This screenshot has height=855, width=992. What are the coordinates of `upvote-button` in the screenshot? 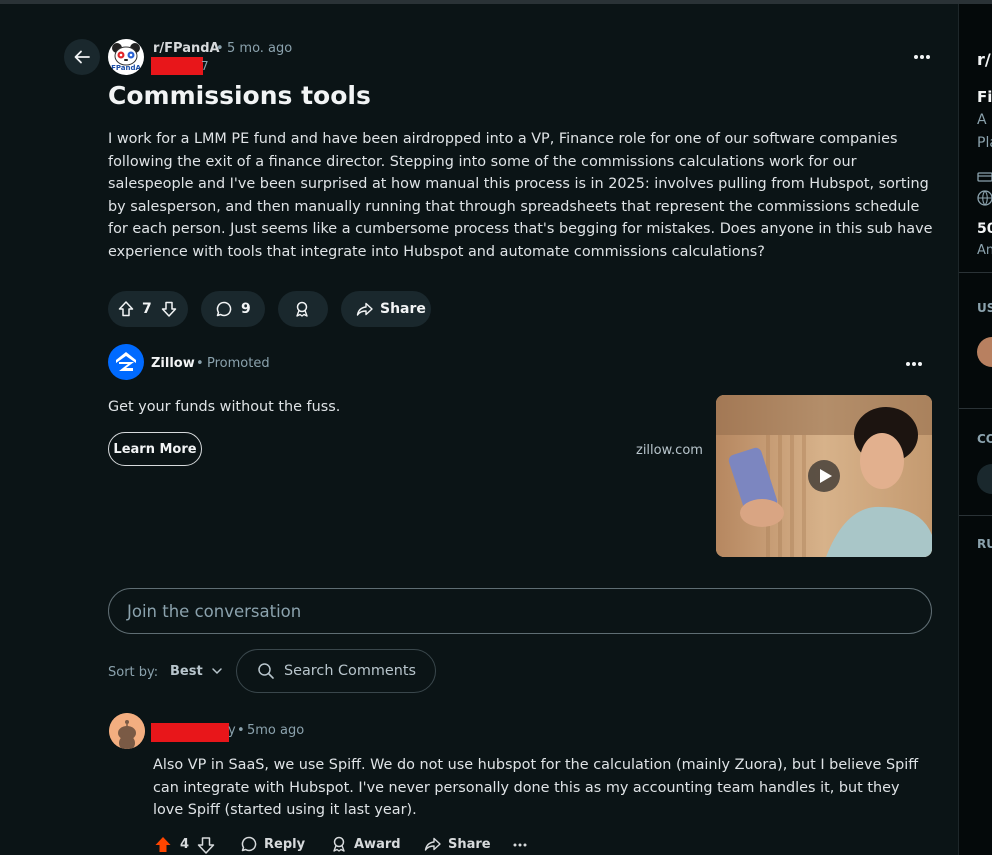 It's located at (126, 309).